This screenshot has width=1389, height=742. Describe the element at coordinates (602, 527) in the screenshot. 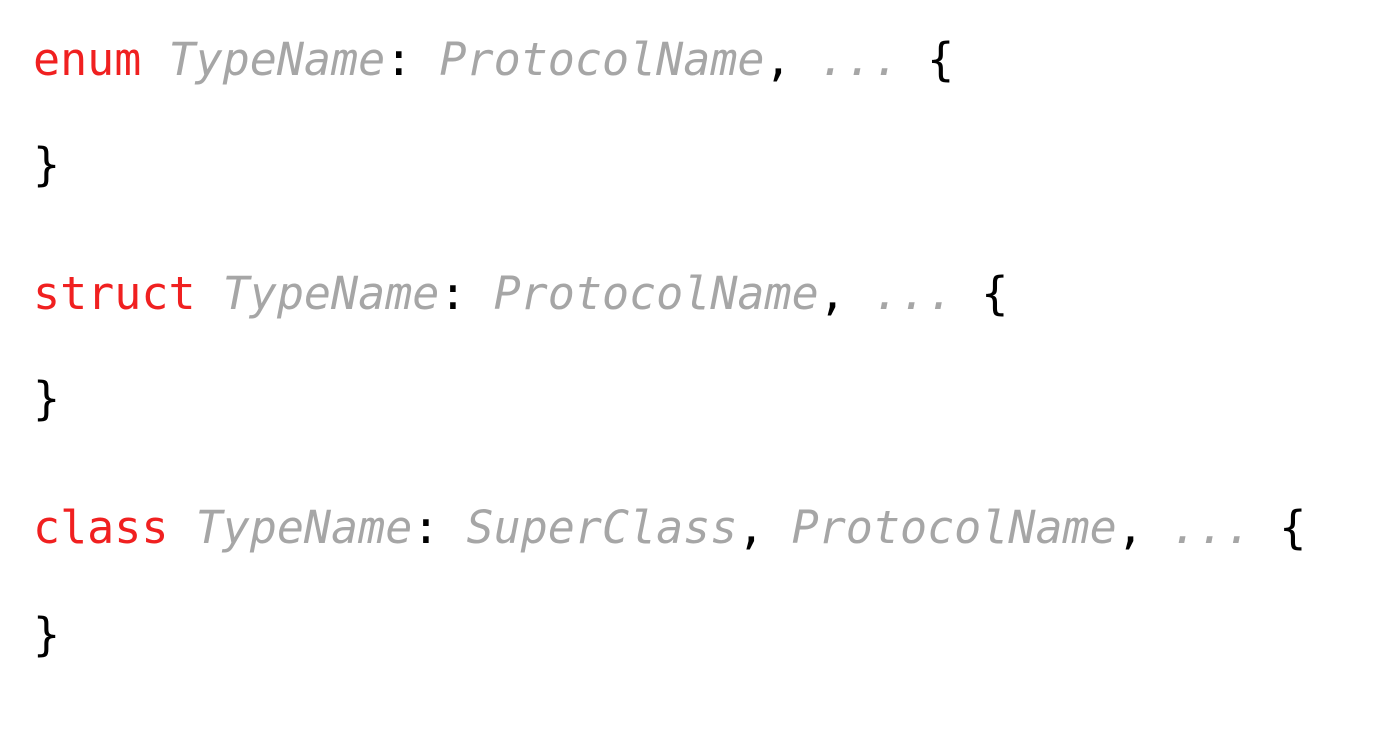

I see `superclass-placeholder: SuperClass` at that location.